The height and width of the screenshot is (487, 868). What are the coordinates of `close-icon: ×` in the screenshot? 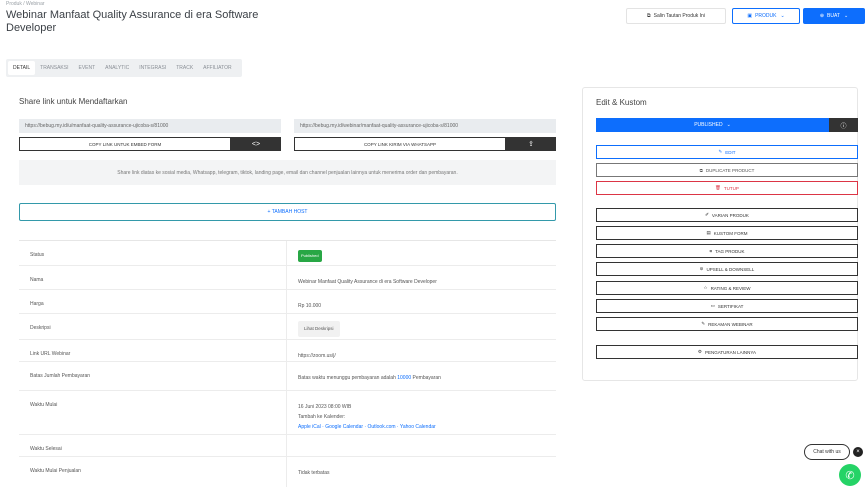 It's located at (858, 452).